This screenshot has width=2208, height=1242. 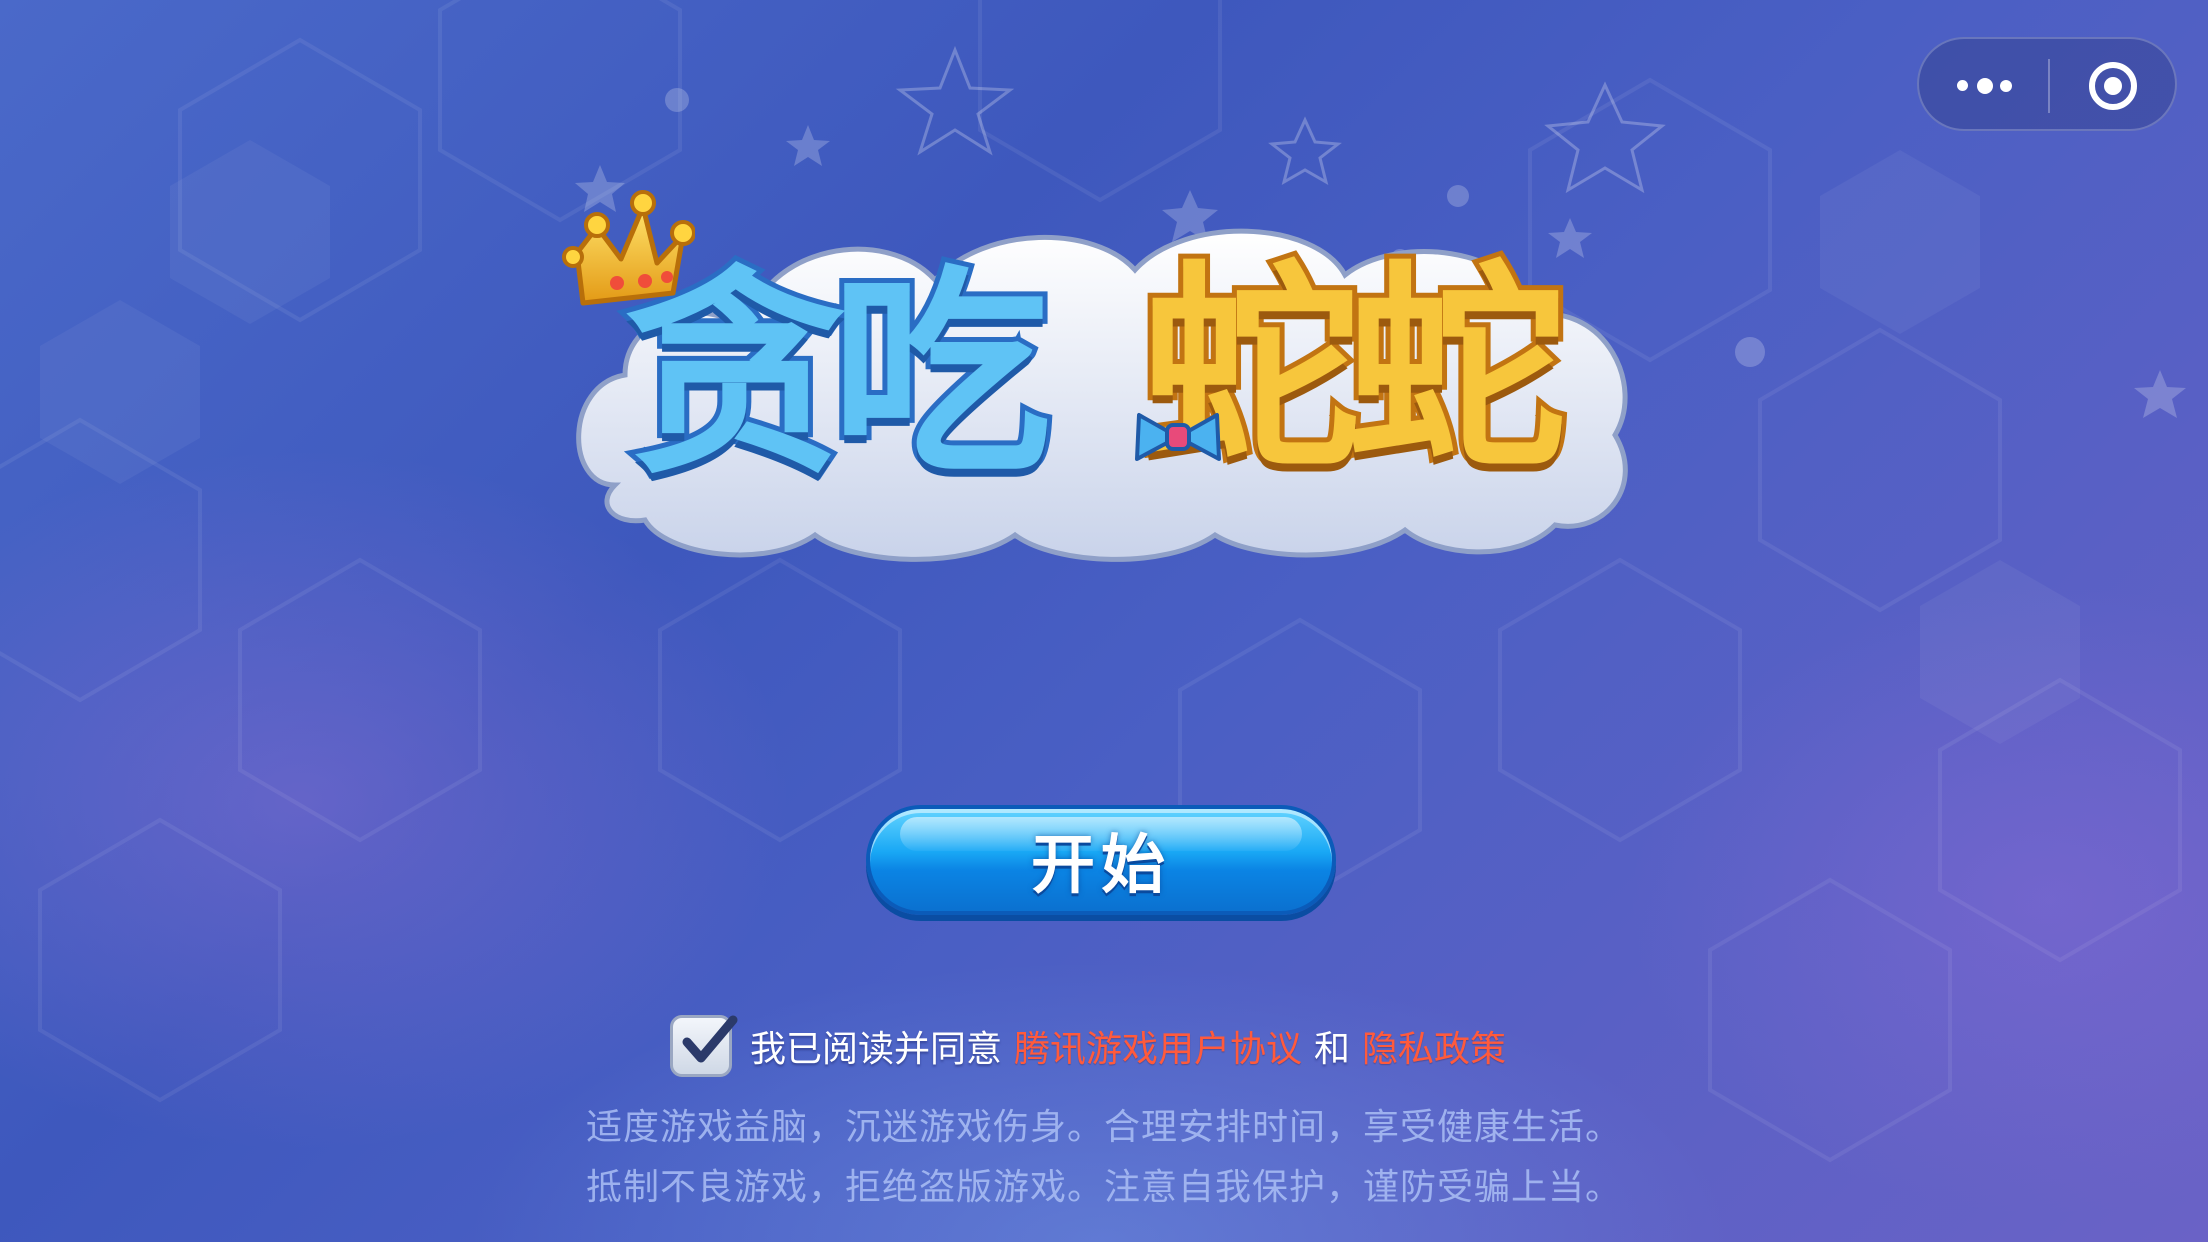 I want to click on agreement-checkbox, so click(x=704, y=1046).